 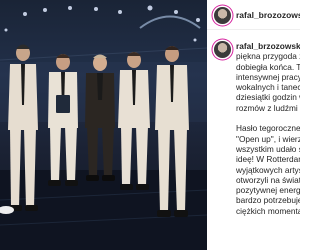 I want to click on caption-line: rozmów z ludźmi z całeg, so click(x=268, y=107).